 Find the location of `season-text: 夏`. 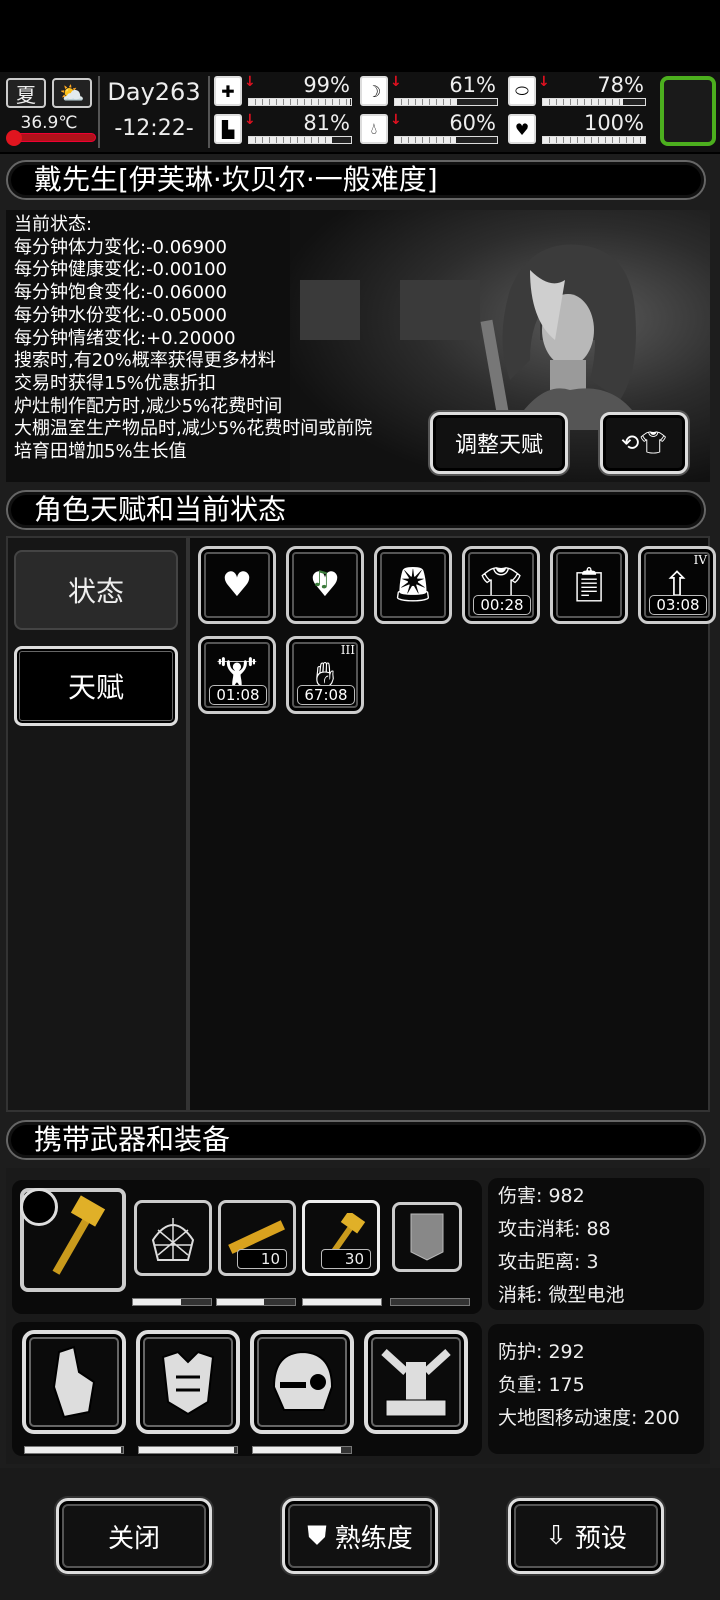

season-text: 夏 is located at coordinates (26, 94).